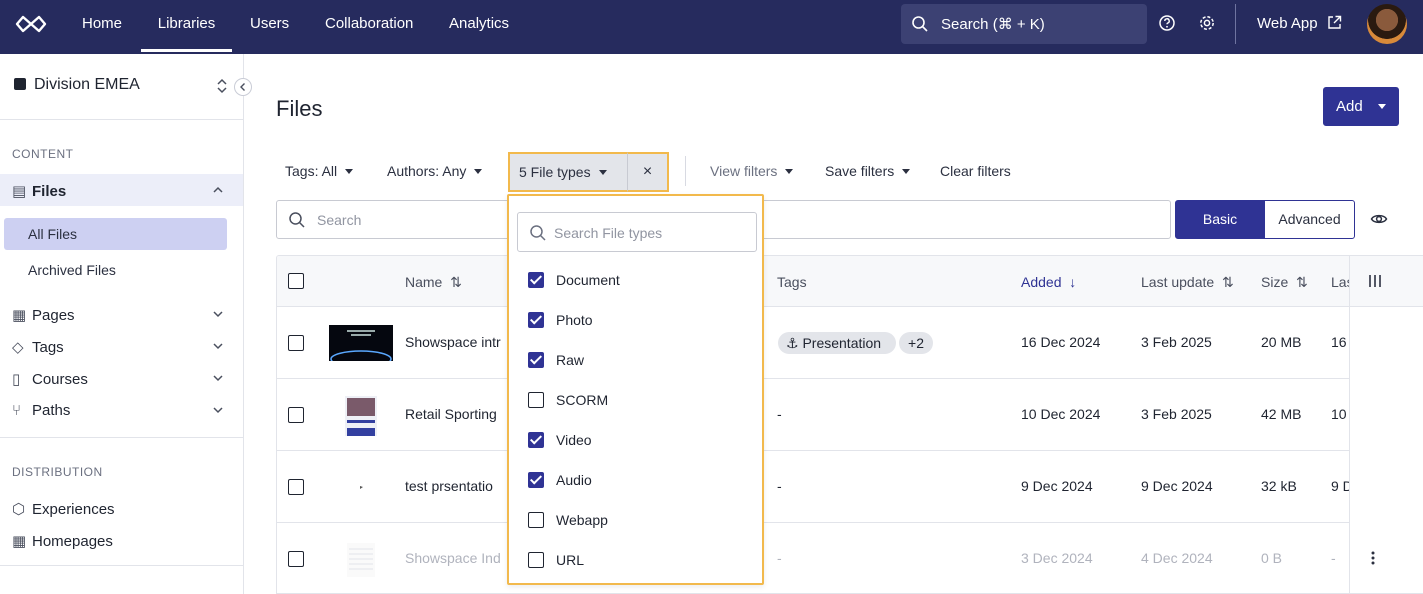 The image size is (1423, 594). I want to click on more-tags-chip: +2, so click(916, 343).